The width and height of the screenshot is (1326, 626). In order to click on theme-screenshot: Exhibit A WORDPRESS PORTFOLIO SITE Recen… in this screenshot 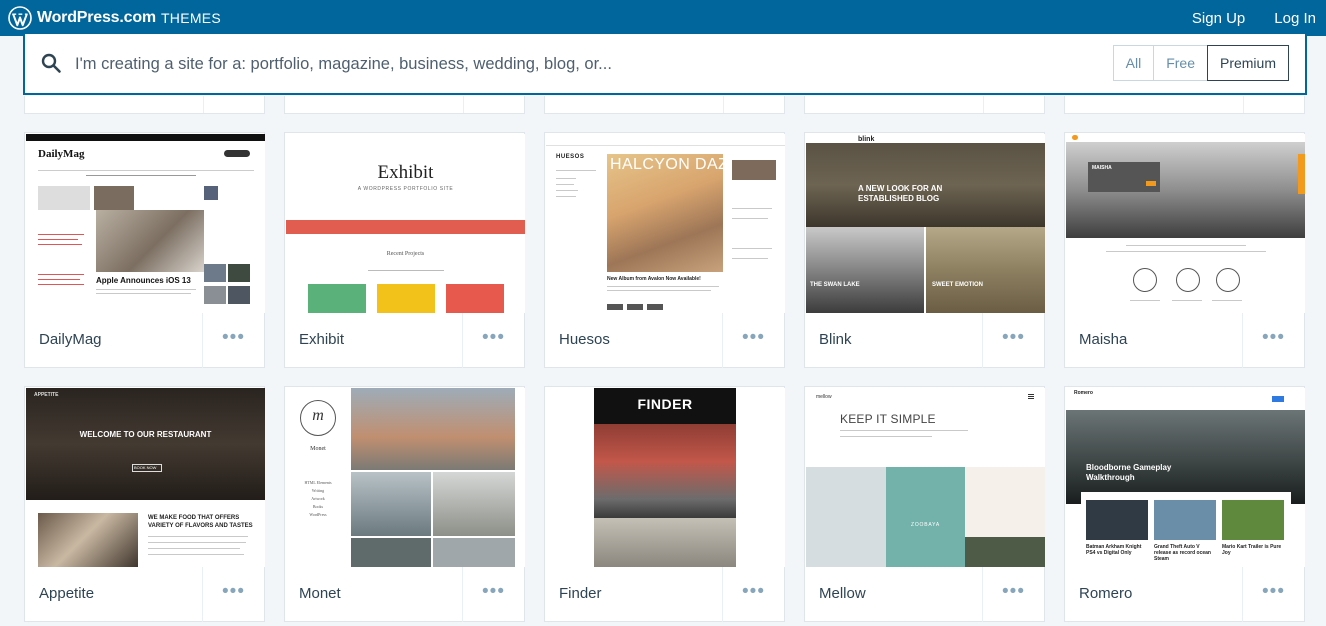, I will do `click(405, 223)`.